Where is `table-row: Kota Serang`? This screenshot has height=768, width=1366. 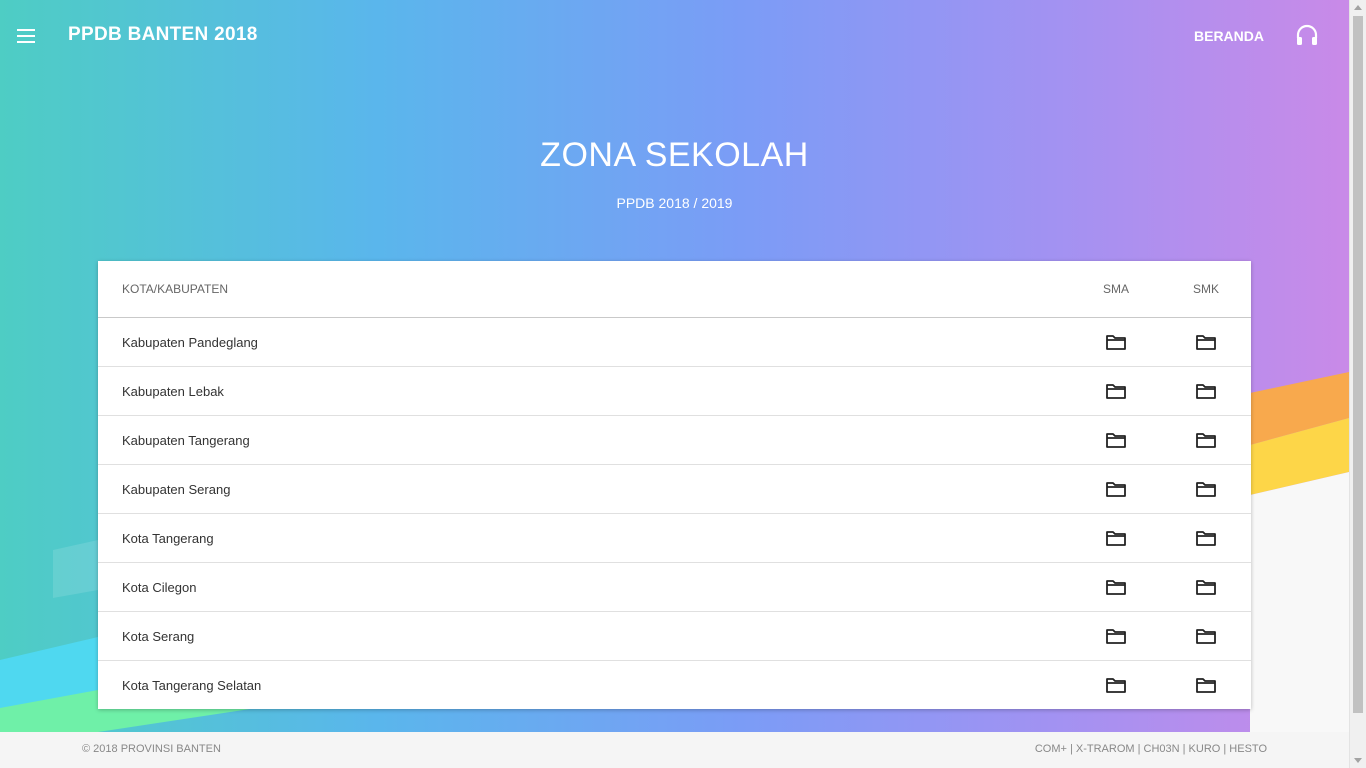 table-row: Kota Serang is located at coordinates (674, 636).